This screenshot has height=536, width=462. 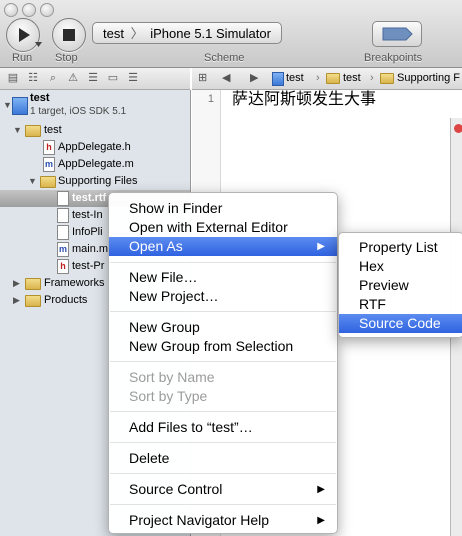 What do you see at coordinates (88, 266) in the screenshot?
I see `file-label: test-Pr` at bounding box center [88, 266].